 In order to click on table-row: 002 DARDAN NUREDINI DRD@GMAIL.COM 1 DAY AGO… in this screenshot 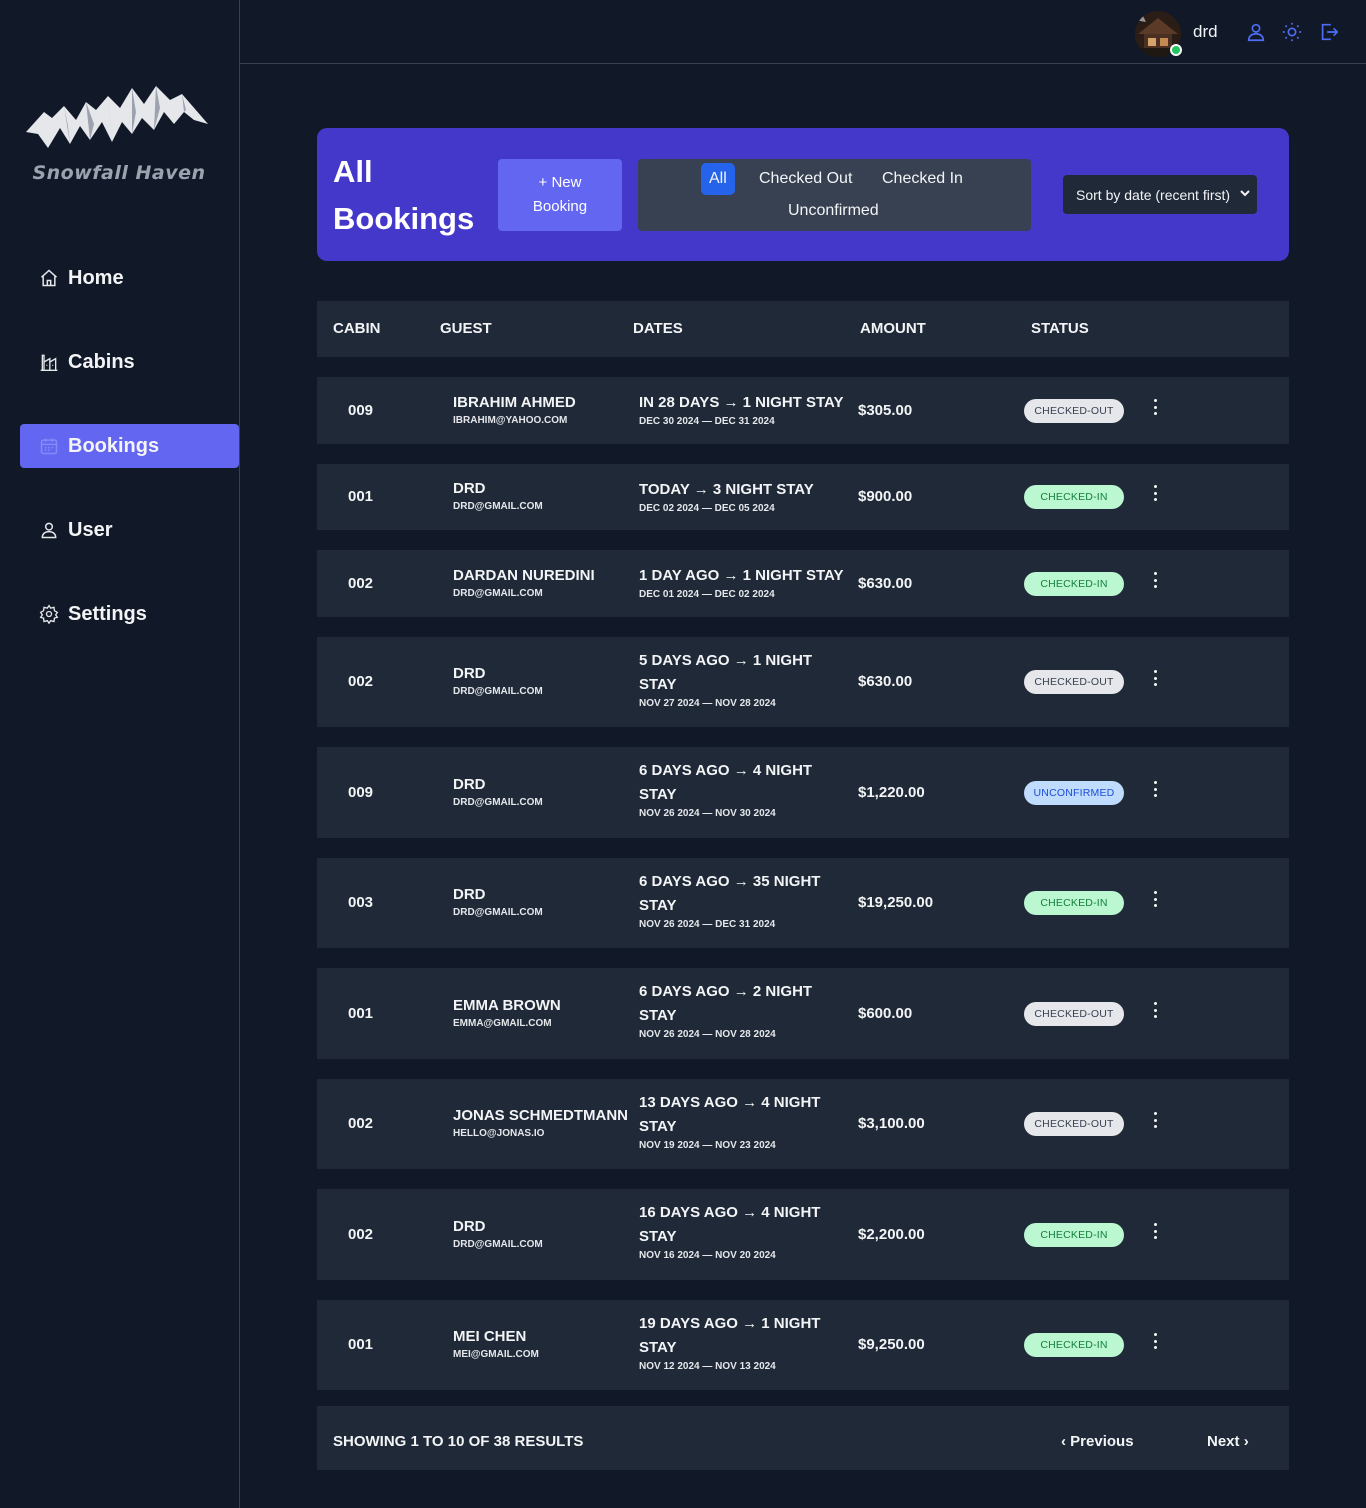, I will do `click(803, 583)`.